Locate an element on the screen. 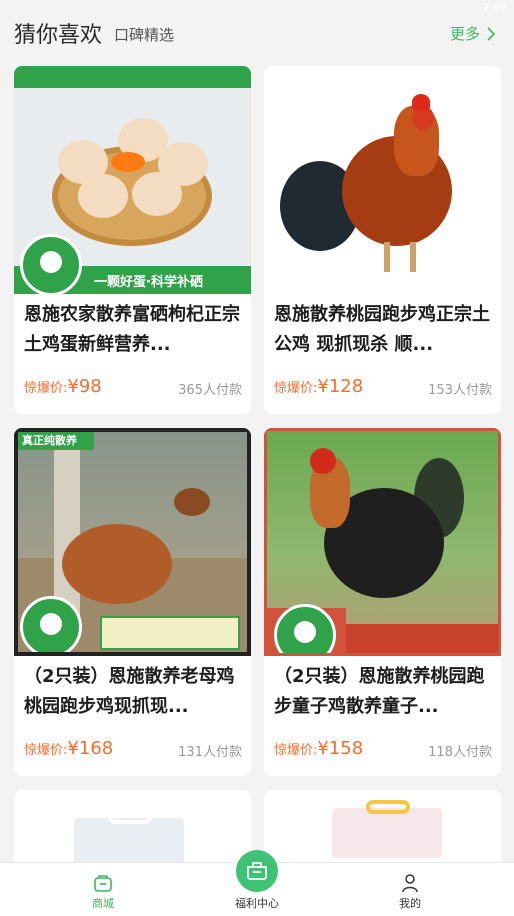  tab-mall: 商城 is located at coordinates (103, 889).